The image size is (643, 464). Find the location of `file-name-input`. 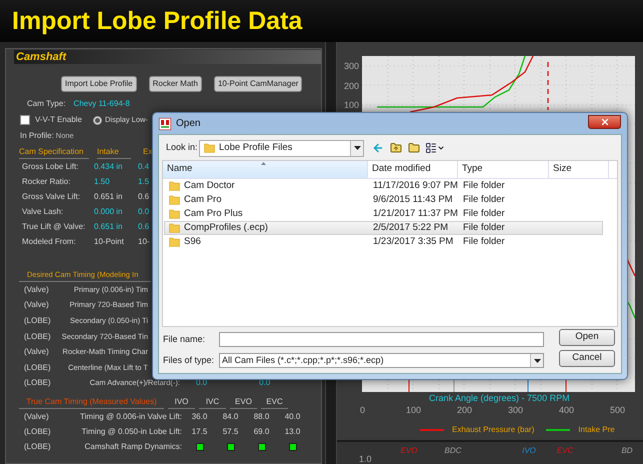

file-name-input is located at coordinates (381, 339).